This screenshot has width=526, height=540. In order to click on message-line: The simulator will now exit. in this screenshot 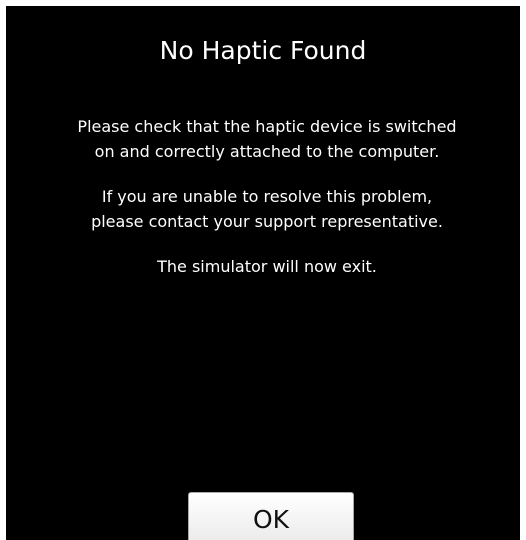, I will do `click(267, 266)`.